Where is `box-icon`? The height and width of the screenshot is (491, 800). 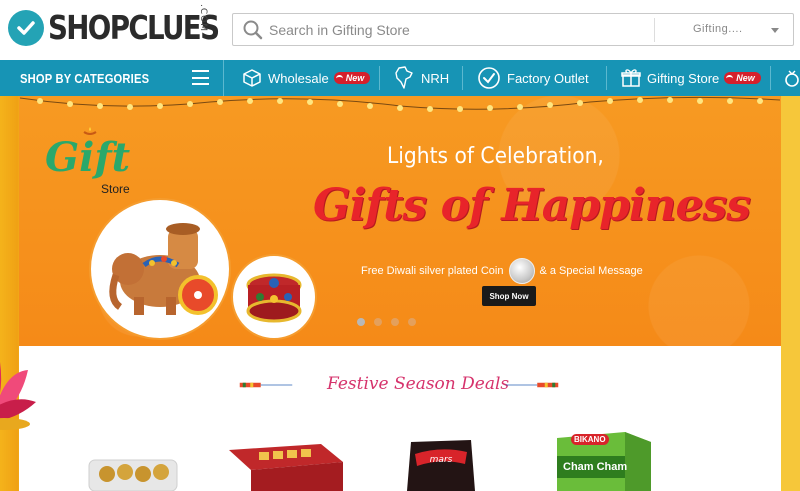
box-icon is located at coordinates (252, 78).